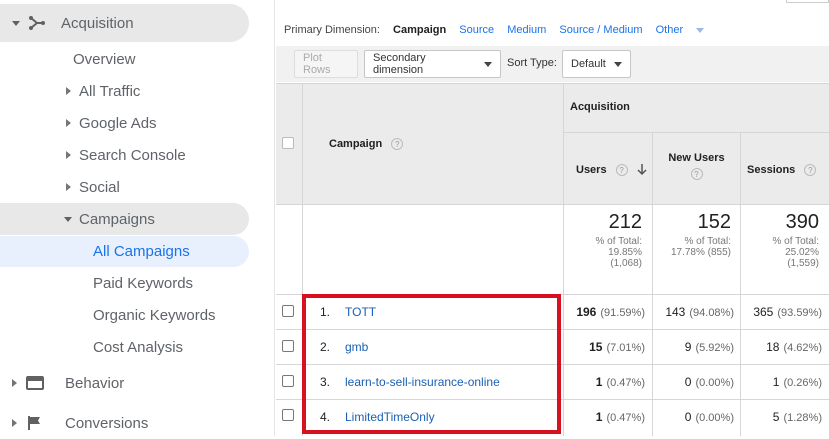 The width and height of the screenshot is (829, 439). What do you see at coordinates (711, 313) in the screenshot?
I see `new-users-percent: (94.08%)` at bounding box center [711, 313].